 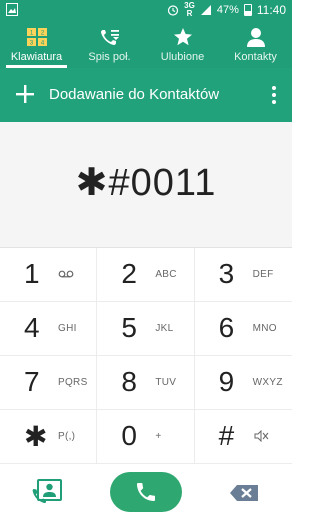 I want to click on key-0: 0 +, so click(x=146, y=437).